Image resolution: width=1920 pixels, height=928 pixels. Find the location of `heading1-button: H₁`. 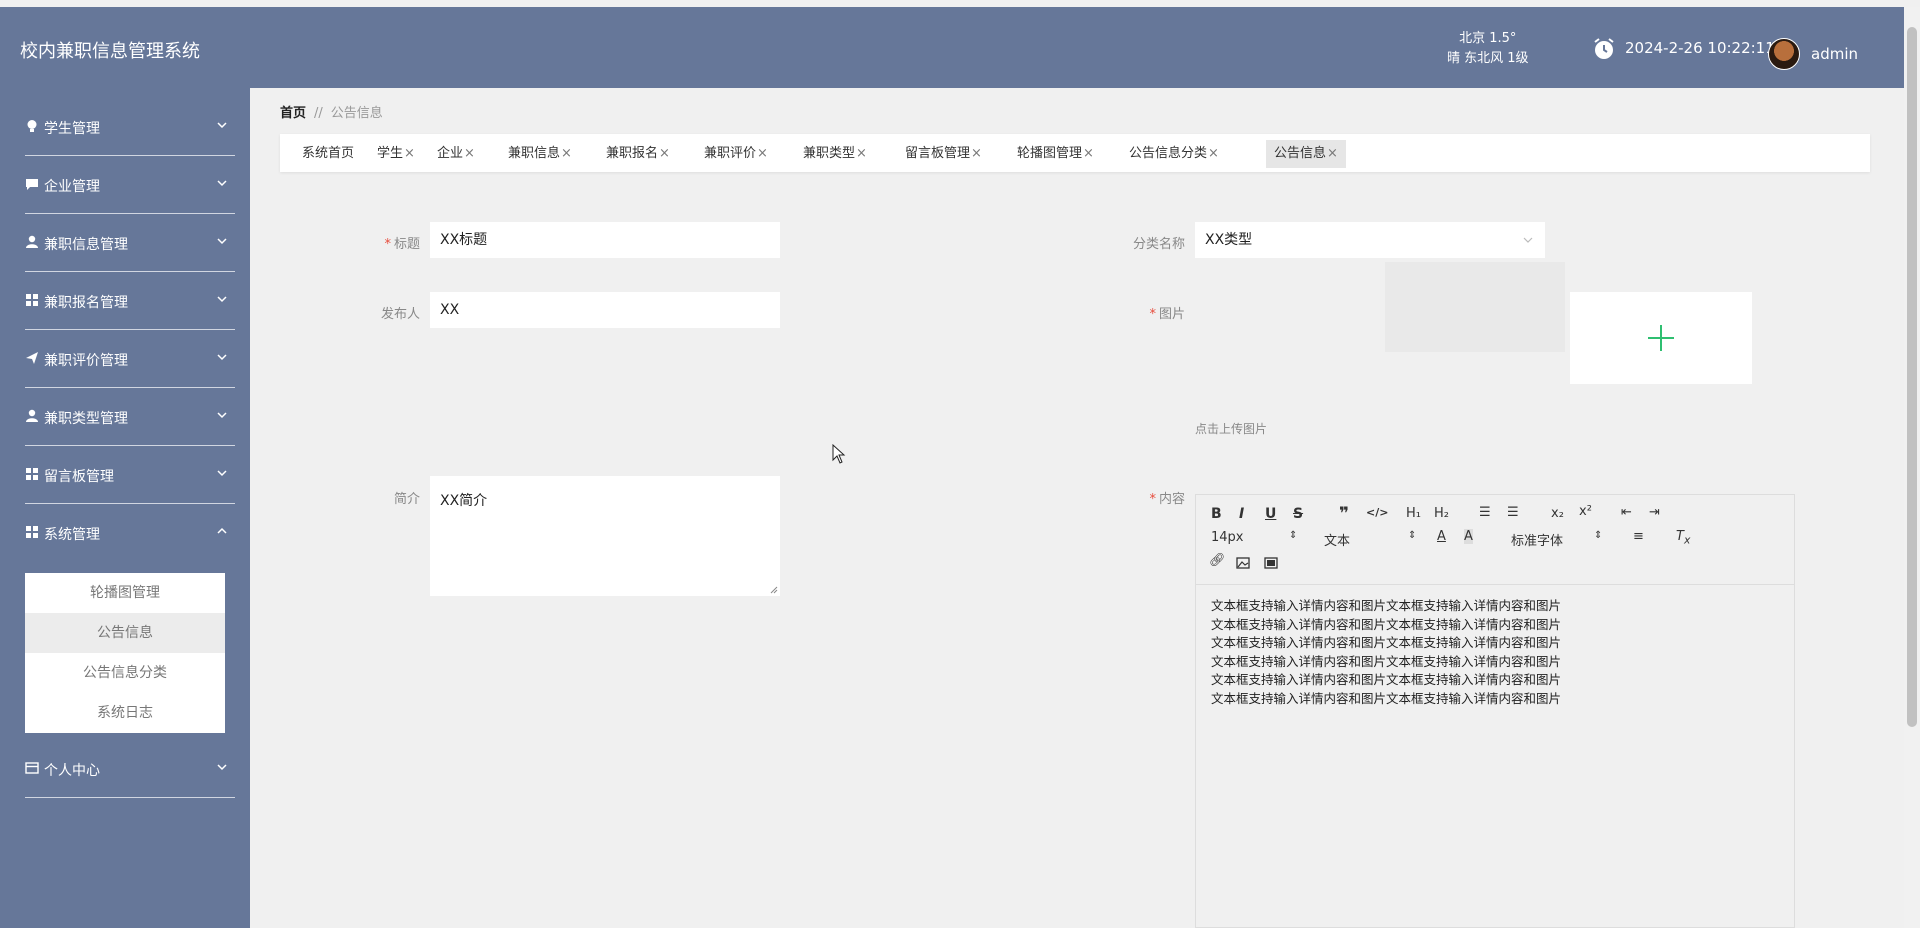

heading1-button: H₁ is located at coordinates (1413, 513).